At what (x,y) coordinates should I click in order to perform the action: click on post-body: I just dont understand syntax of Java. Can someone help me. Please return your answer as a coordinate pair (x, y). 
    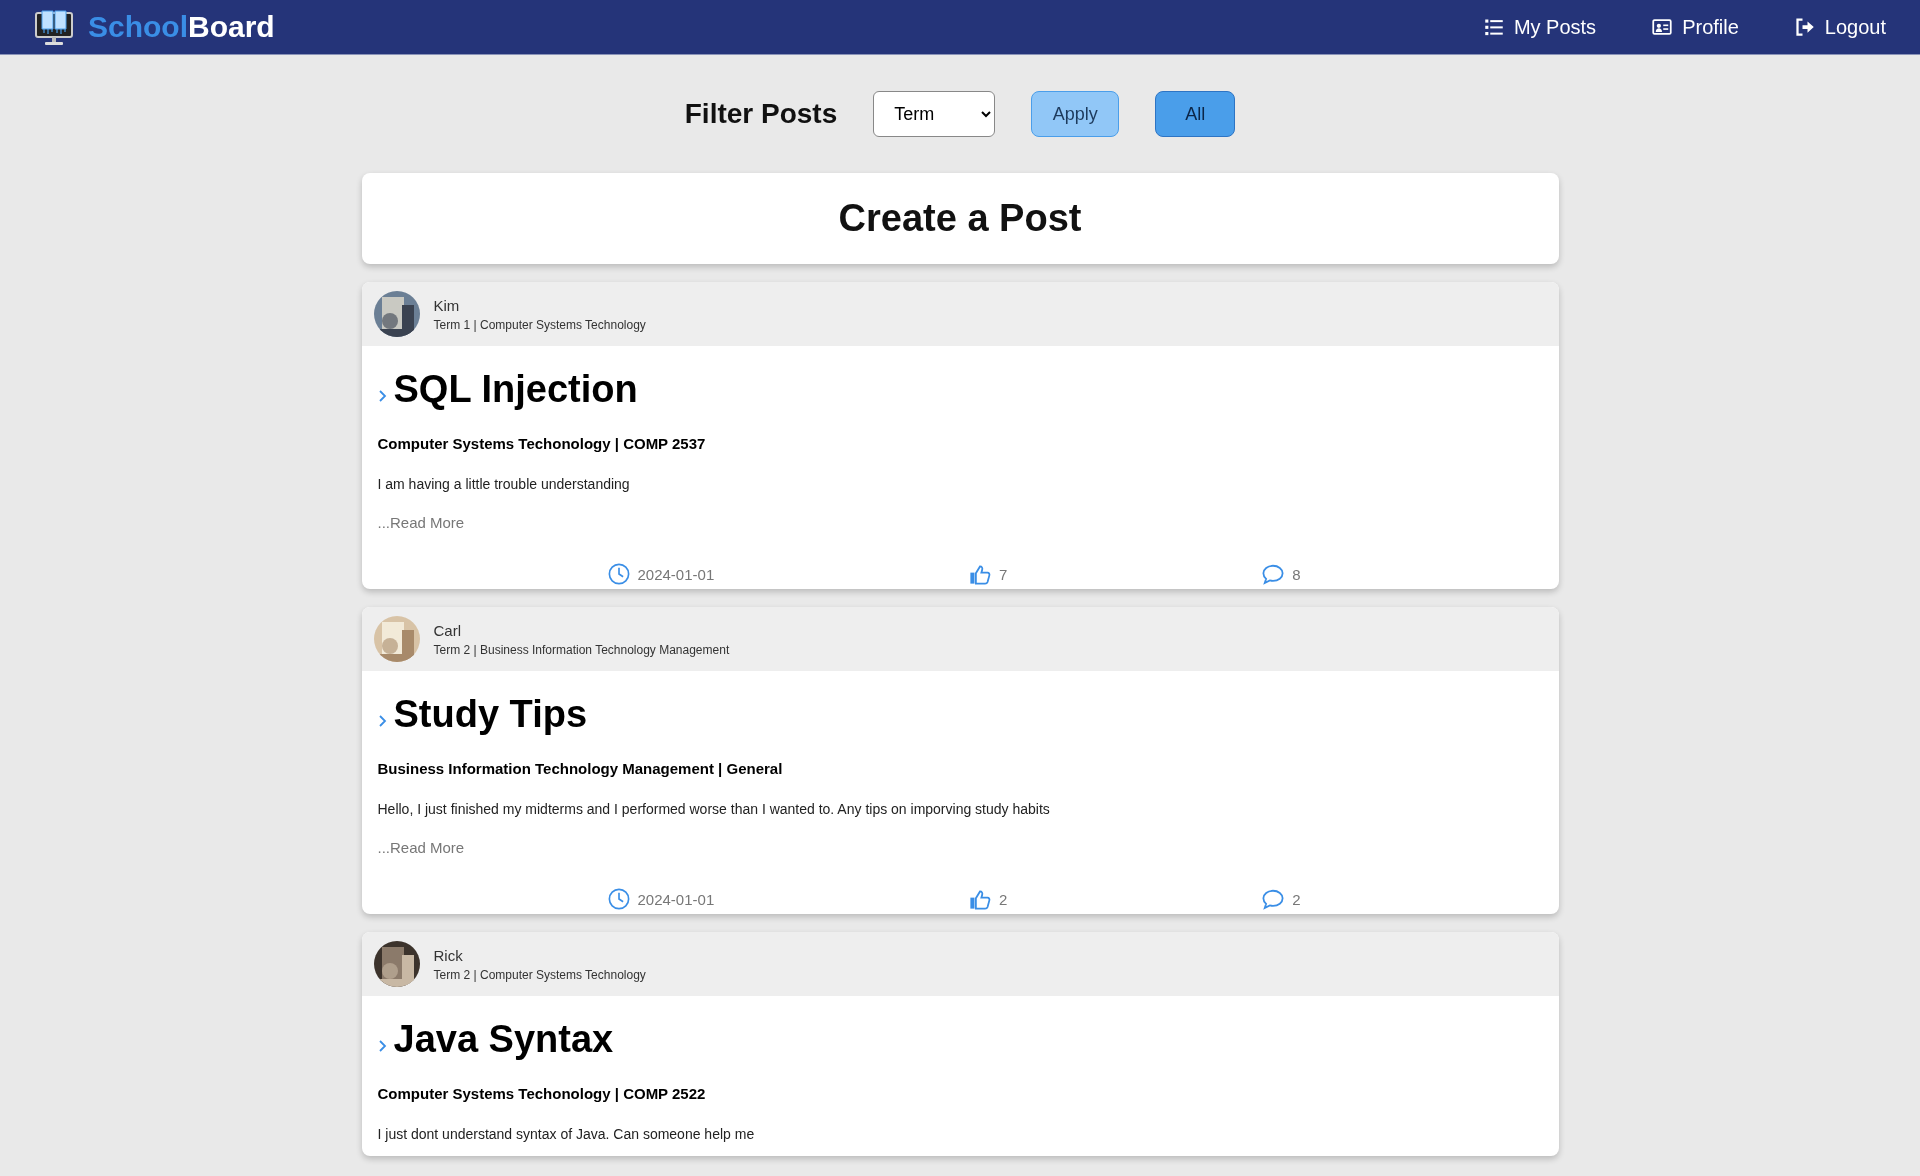
    Looking at the image, I should click on (566, 1134).